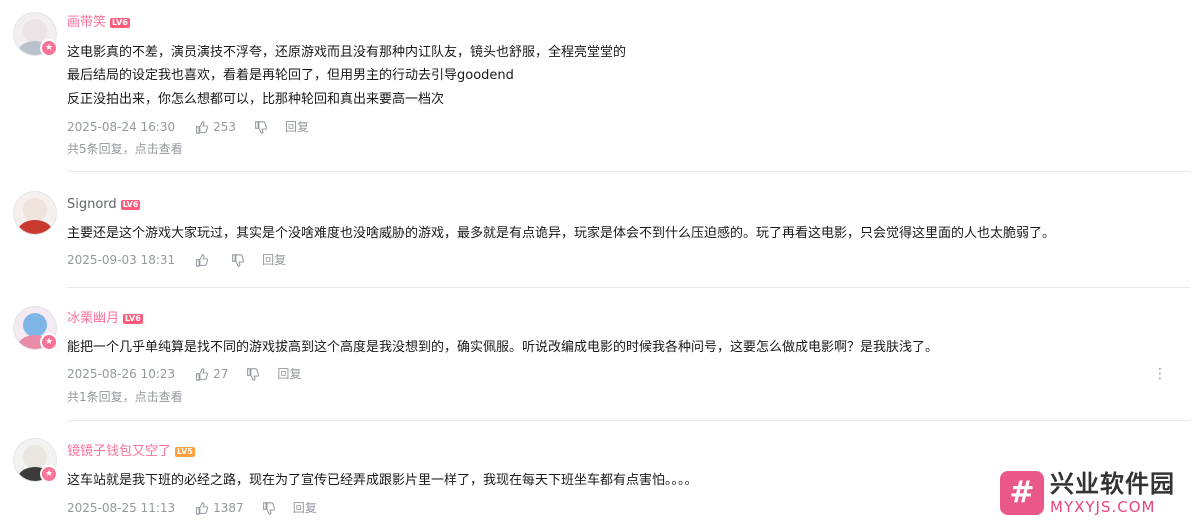 This screenshot has width=1203, height=526. Describe the element at coordinates (185, 452) in the screenshot. I see `level-badge: LV5` at that location.